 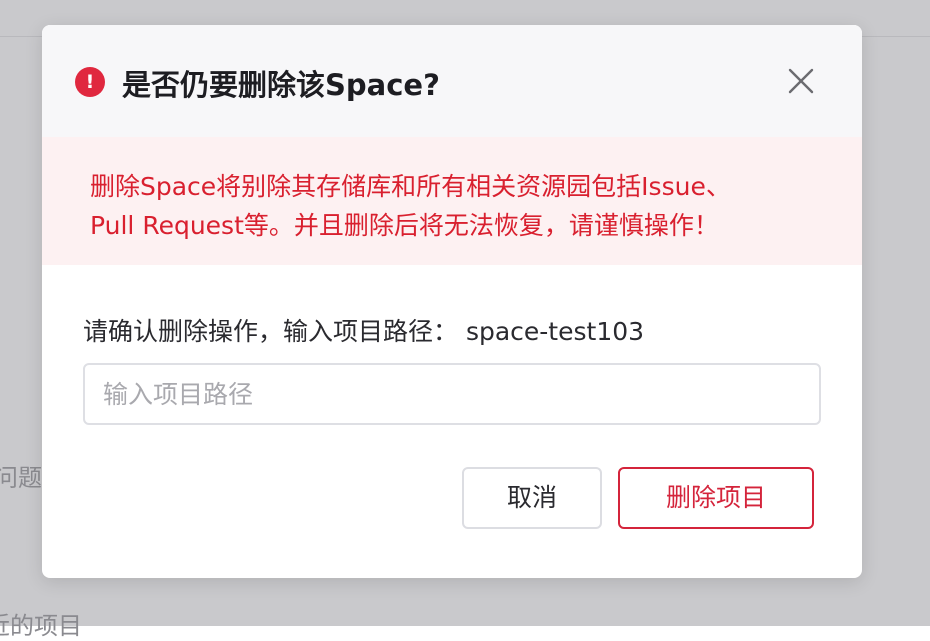 What do you see at coordinates (410, 186) in the screenshot?
I see `warning-text: 删除Space将别除其存储库和所有相关资源园包括Issue、` at bounding box center [410, 186].